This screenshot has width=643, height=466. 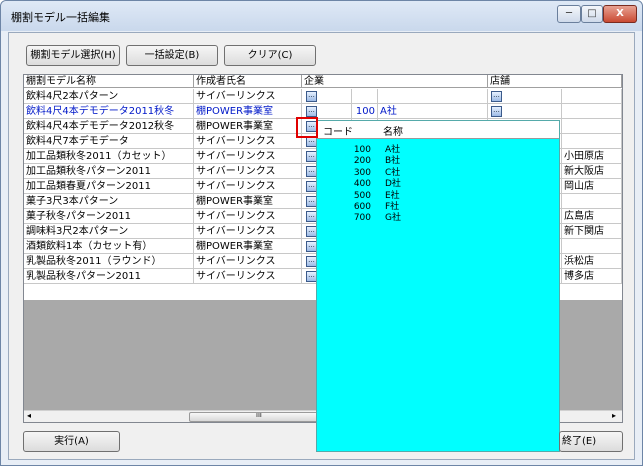 I want to click on store-name-cell: 広島店, so click(x=592, y=216).